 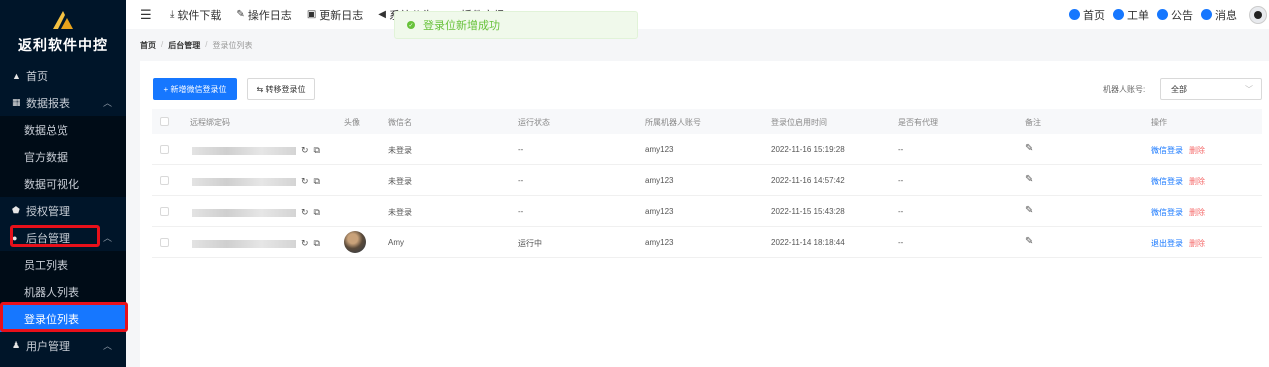 What do you see at coordinates (63, 156) in the screenshot?
I see `sidebar-item-official-data: 官方数据` at bounding box center [63, 156].